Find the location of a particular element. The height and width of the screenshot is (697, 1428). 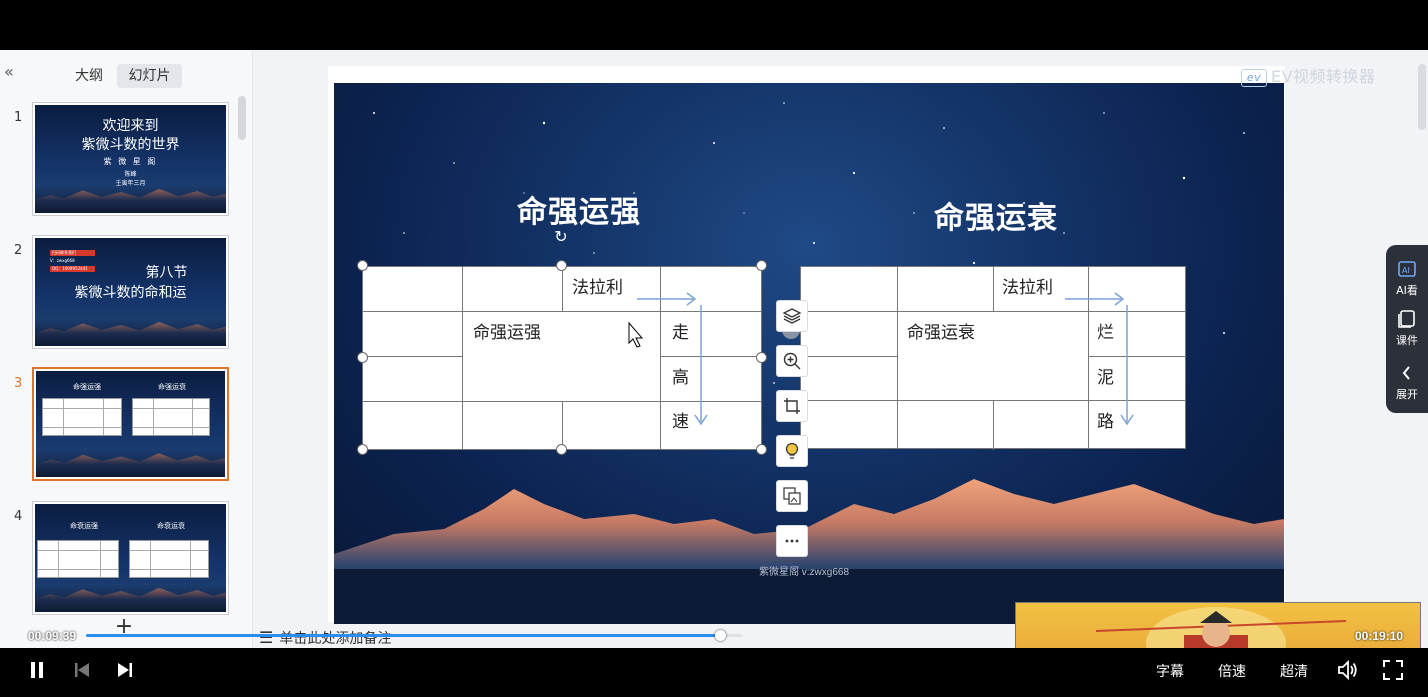

left-grid-table: 法拉利 命强运强 走 高 速 is located at coordinates (562, 358).